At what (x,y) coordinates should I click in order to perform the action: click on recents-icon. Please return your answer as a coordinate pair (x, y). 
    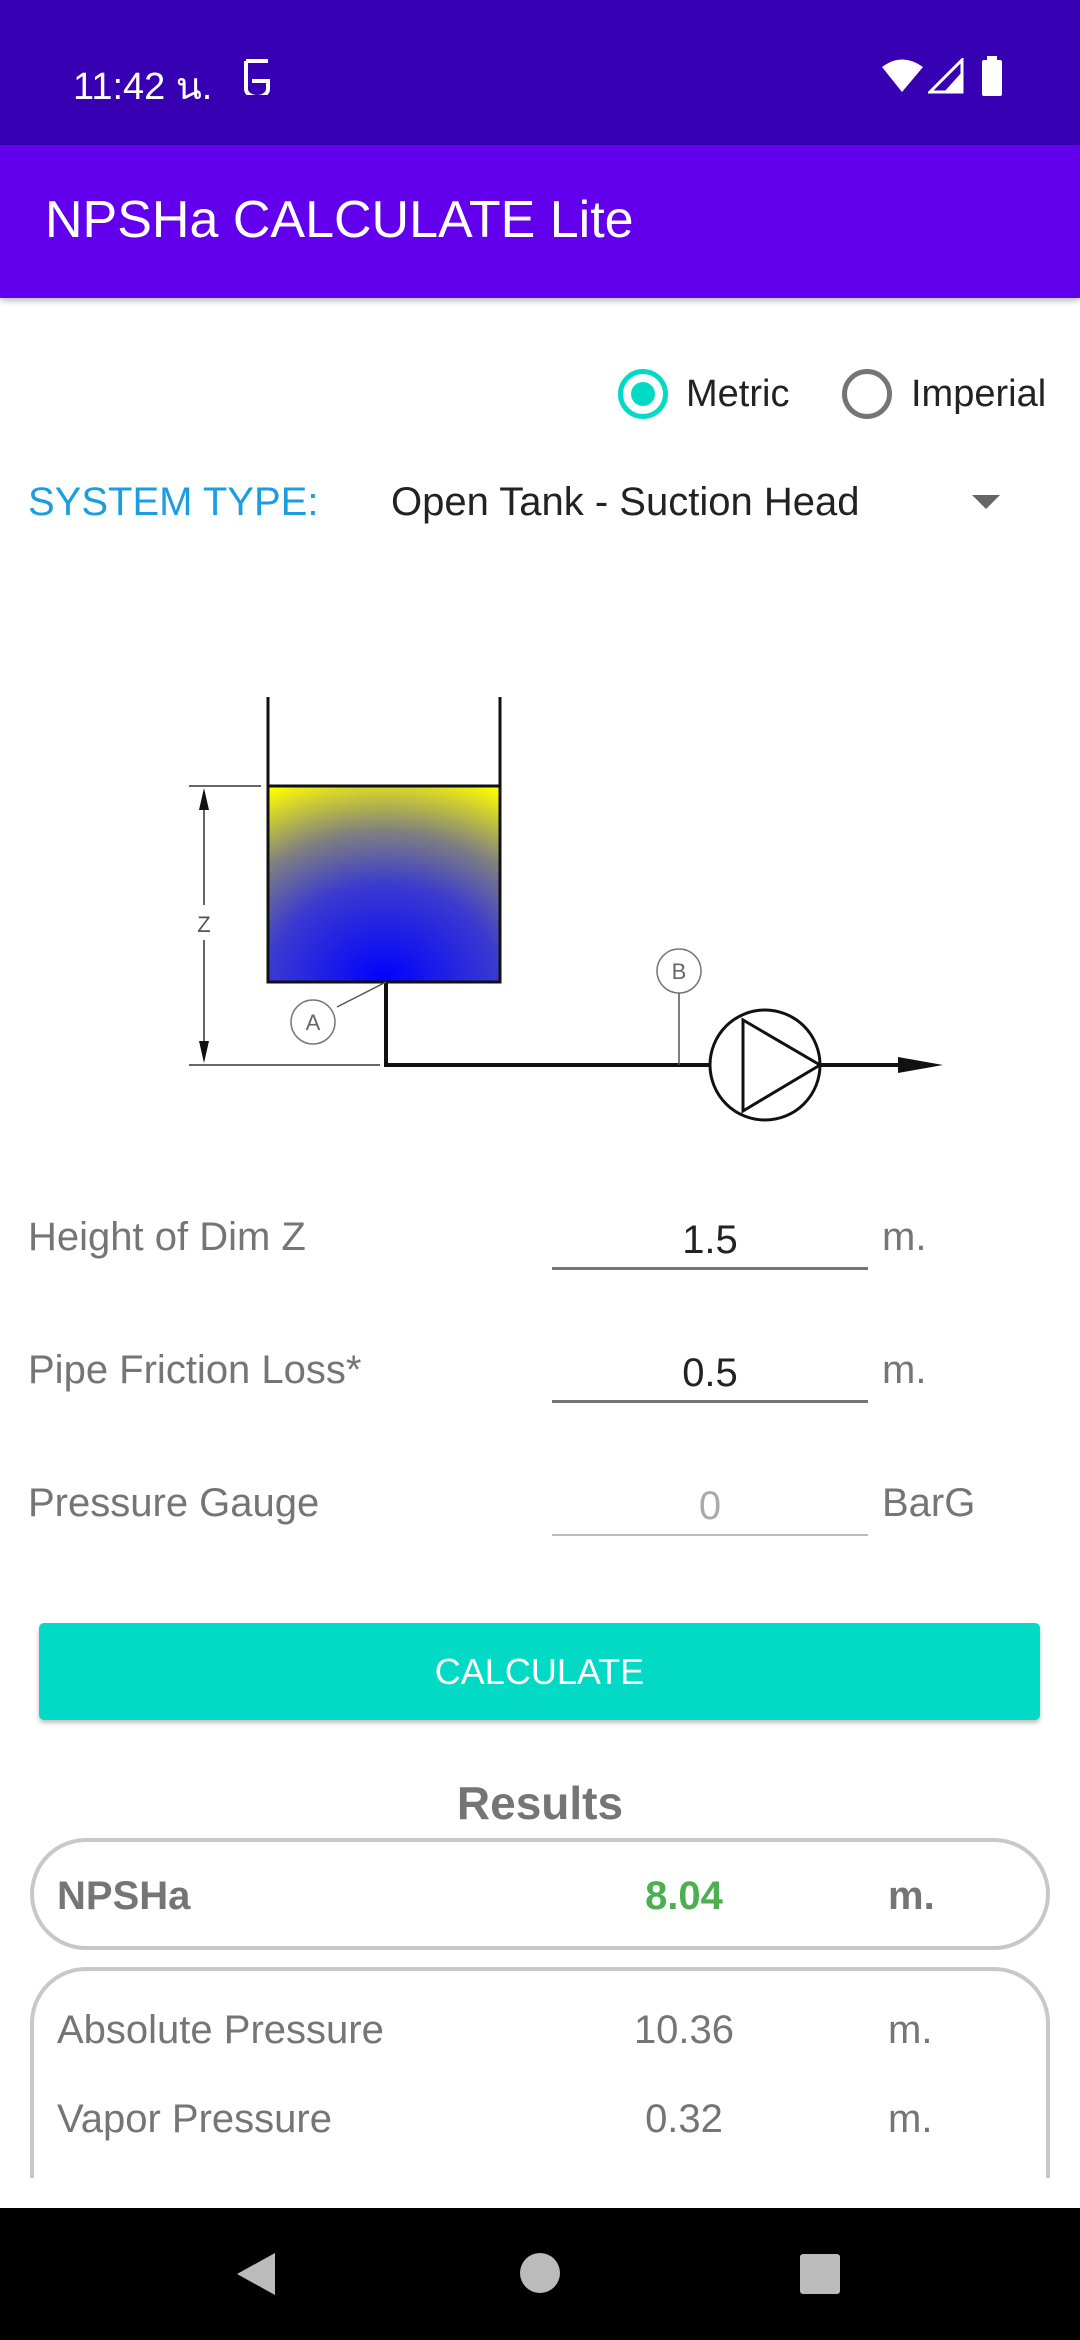
    Looking at the image, I should click on (820, 2274).